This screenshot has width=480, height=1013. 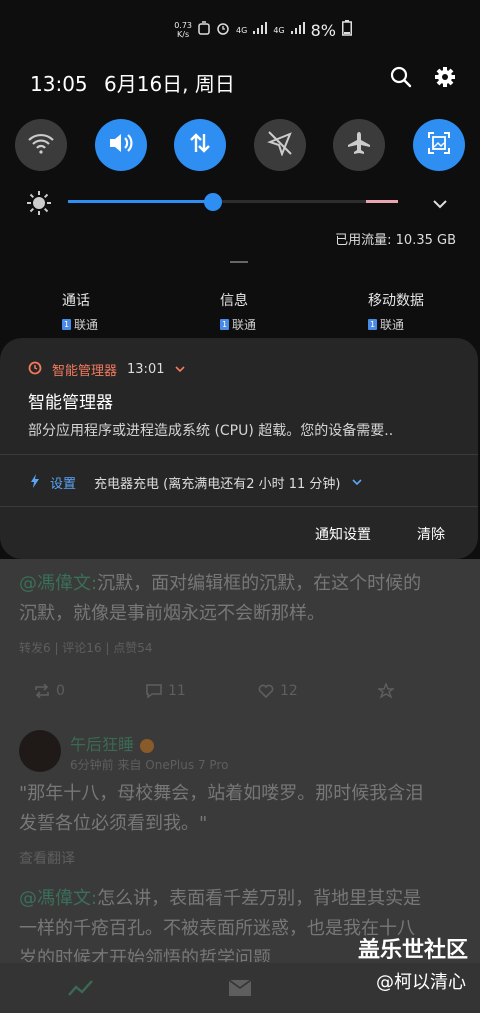 What do you see at coordinates (259, 898) in the screenshot?
I see `post-line: 怎么讲，表面看千差万别，背地里其实是` at bounding box center [259, 898].